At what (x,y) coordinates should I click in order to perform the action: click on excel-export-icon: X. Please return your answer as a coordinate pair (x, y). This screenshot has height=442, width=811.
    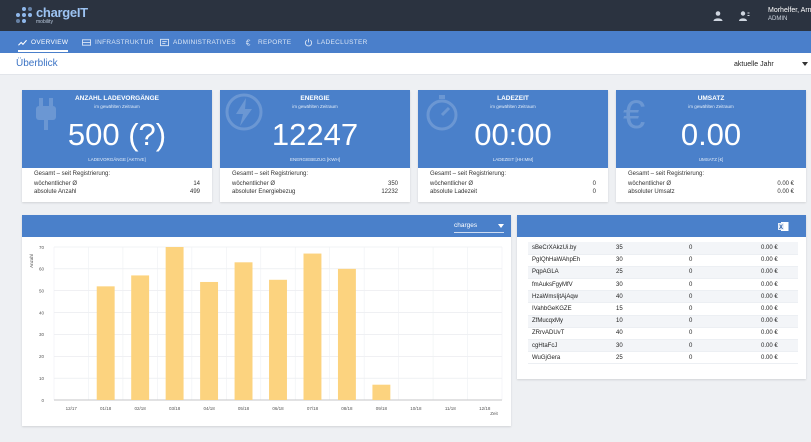
    Looking at the image, I should click on (783, 226).